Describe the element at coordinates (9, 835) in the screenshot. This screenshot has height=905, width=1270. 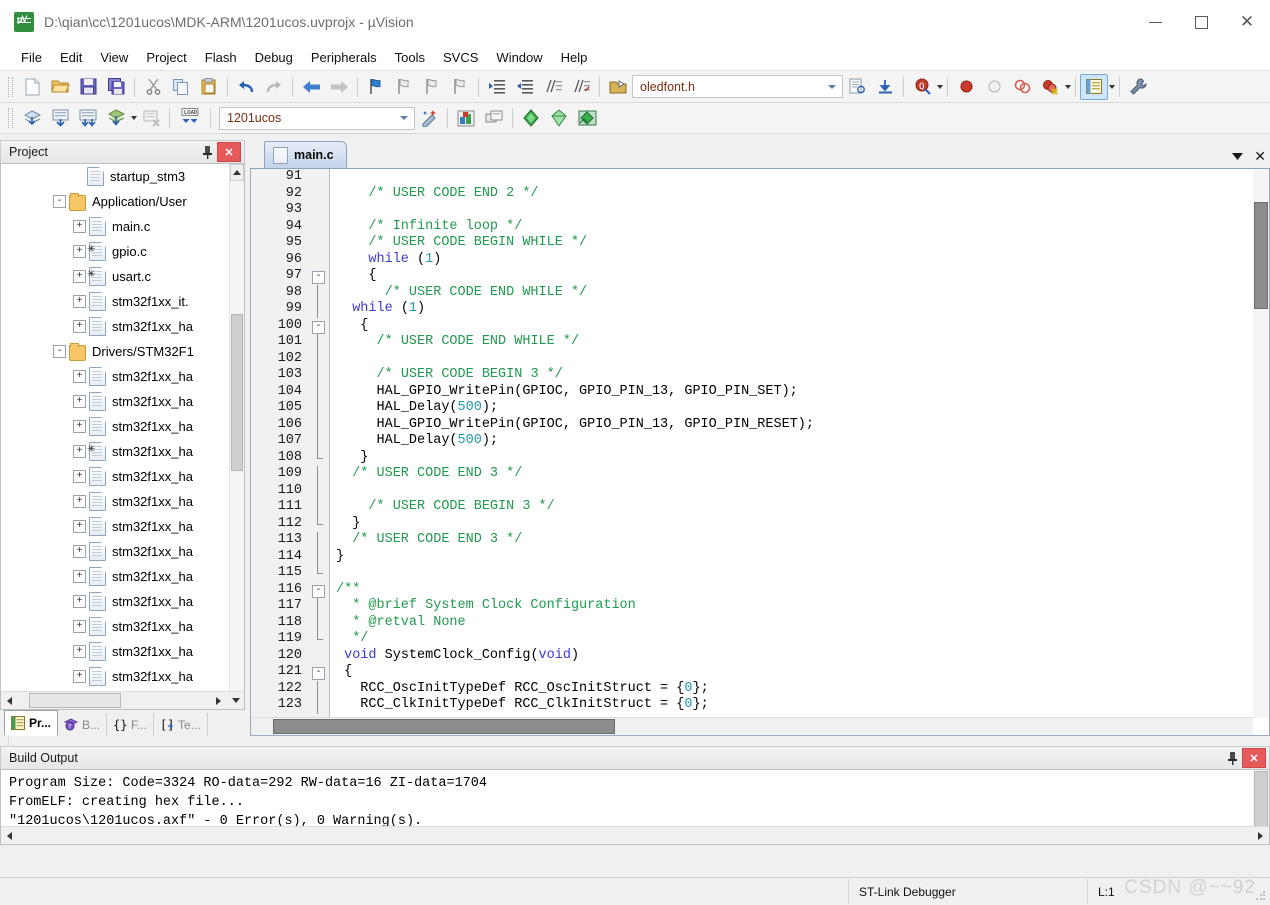
I see `scroll-left-button` at that location.